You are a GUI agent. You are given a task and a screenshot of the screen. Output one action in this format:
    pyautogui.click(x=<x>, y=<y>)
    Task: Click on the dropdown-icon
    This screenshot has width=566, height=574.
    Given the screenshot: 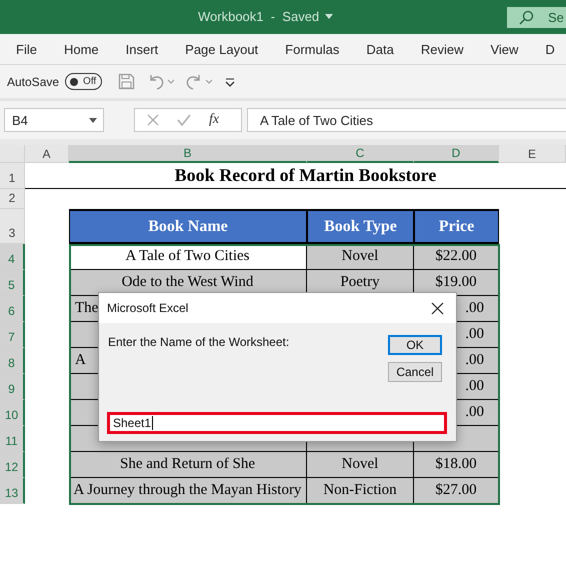 What is the action you would take?
    pyautogui.click(x=93, y=120)
    